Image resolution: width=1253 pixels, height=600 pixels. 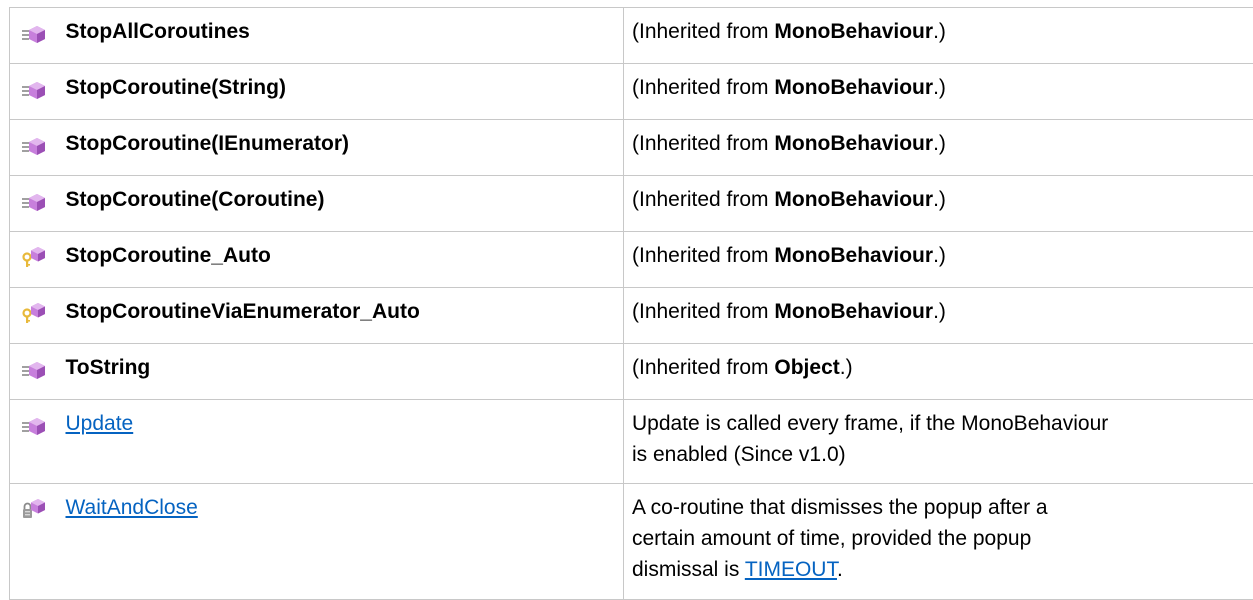 What do you see at coordinates (938, 372) in the screenshot?
I see `member-description: (Inherited from Object.)` at bounding box center [938, 372].